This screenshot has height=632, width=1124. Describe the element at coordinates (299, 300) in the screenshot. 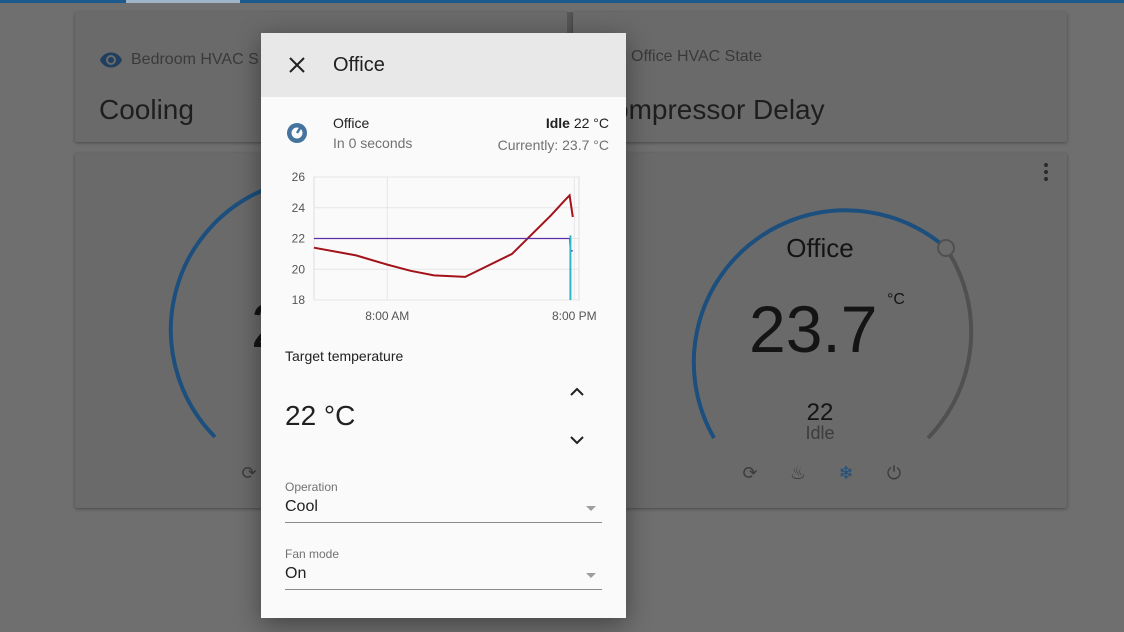

I see `y-tick-label: 18` at that location.